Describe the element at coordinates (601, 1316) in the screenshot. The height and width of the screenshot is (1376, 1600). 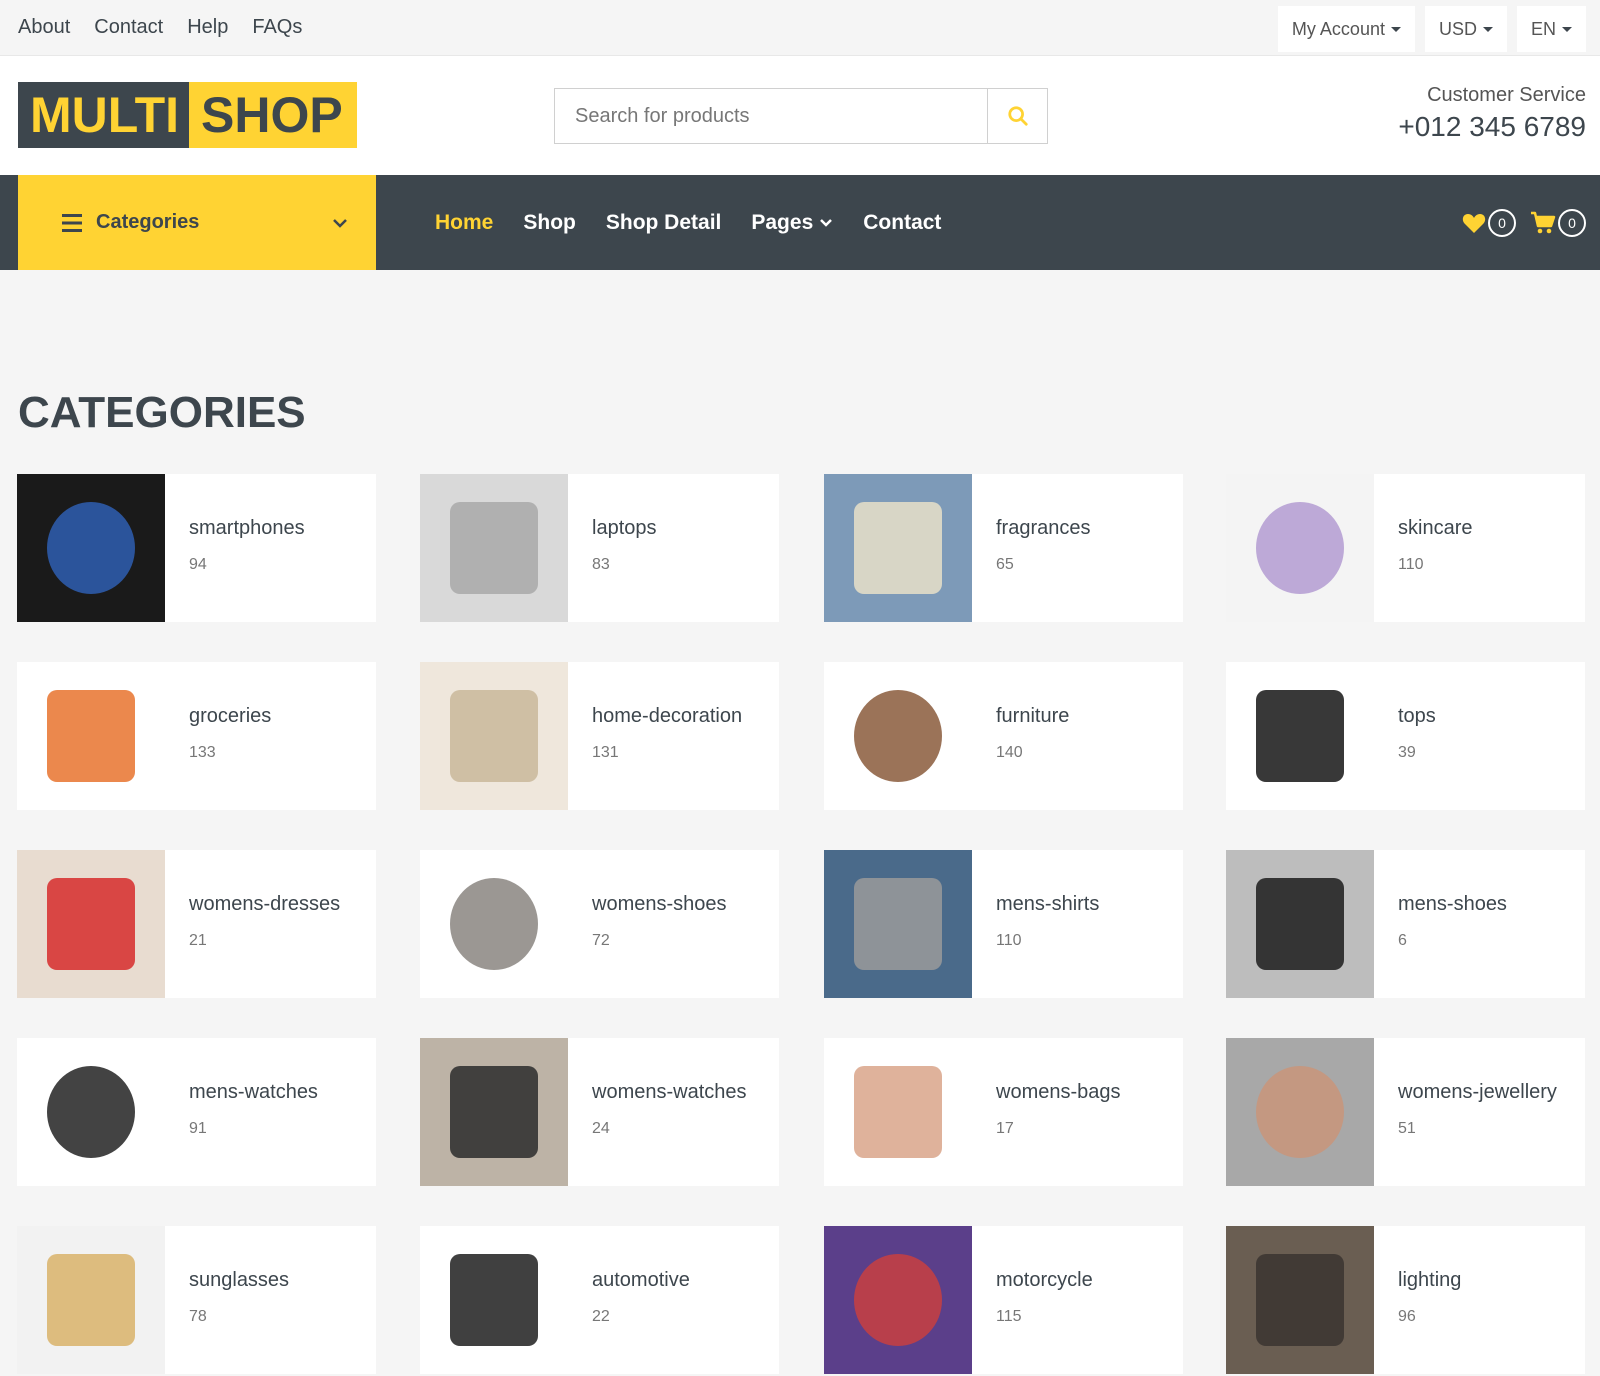
I see `category-count: 22` at that location.